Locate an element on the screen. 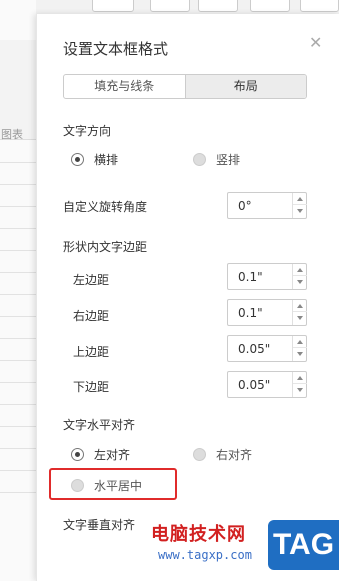 This screenshot has height=581, width=339. h-align-heading: 文字水平对齐 is located at coordinates (99, 425).